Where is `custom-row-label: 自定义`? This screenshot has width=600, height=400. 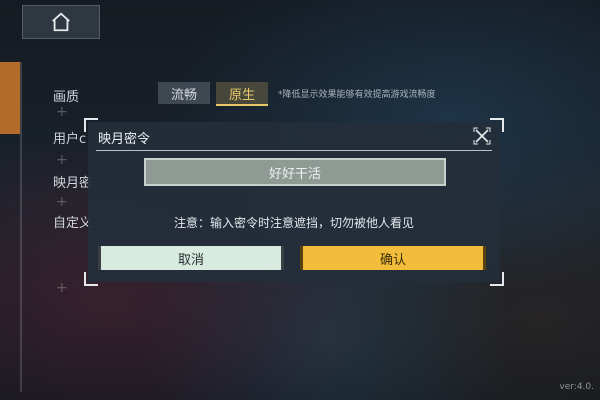 custom-row-label: 自定义 is located at coordinates (73, 223).